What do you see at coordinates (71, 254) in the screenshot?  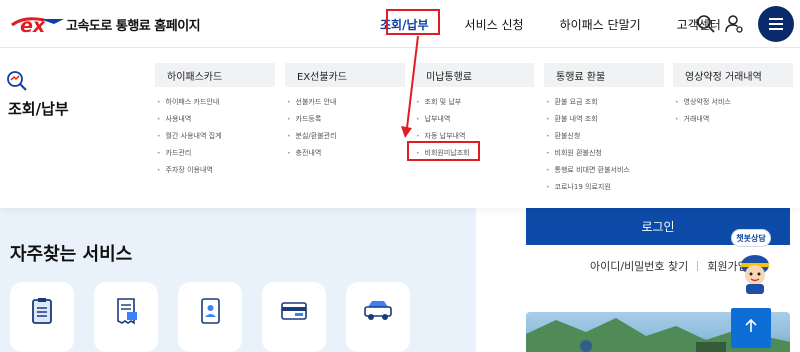 I see `frequent-services-title: 자주찾는 서비스` at bounding box center [71, 254].